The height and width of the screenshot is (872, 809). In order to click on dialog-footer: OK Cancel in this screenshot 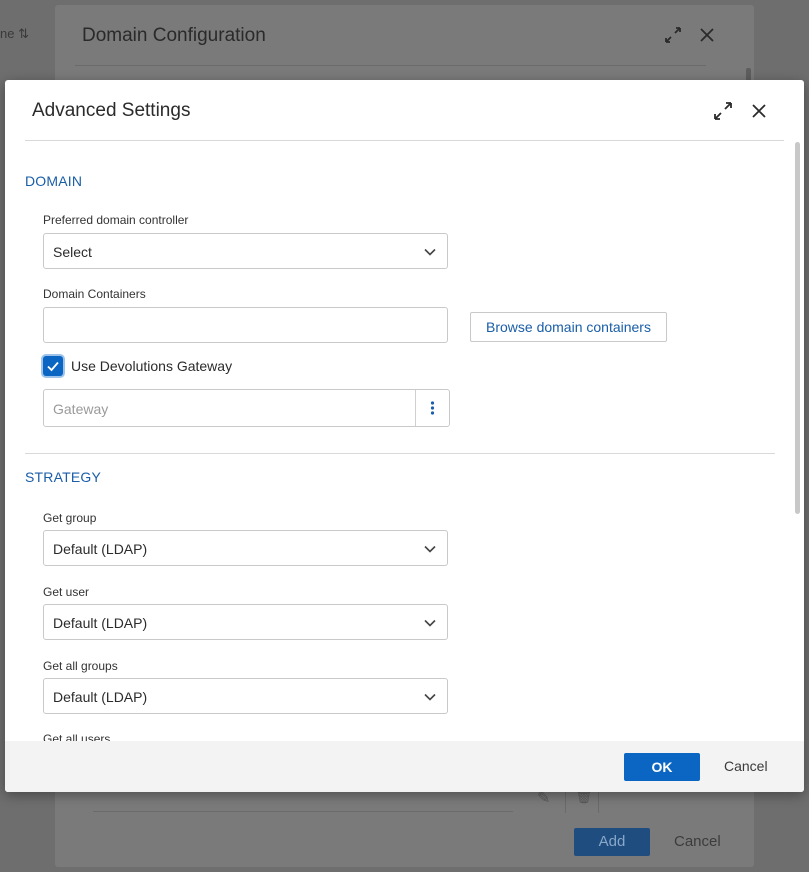, I will do `click(404, 766)`.